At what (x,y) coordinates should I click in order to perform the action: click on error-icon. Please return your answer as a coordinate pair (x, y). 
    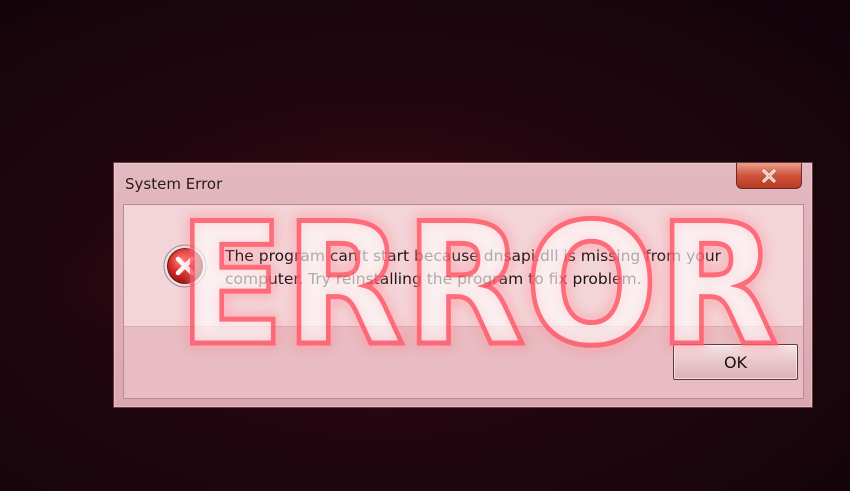
    Looking at the image, I should click on (185, 266).